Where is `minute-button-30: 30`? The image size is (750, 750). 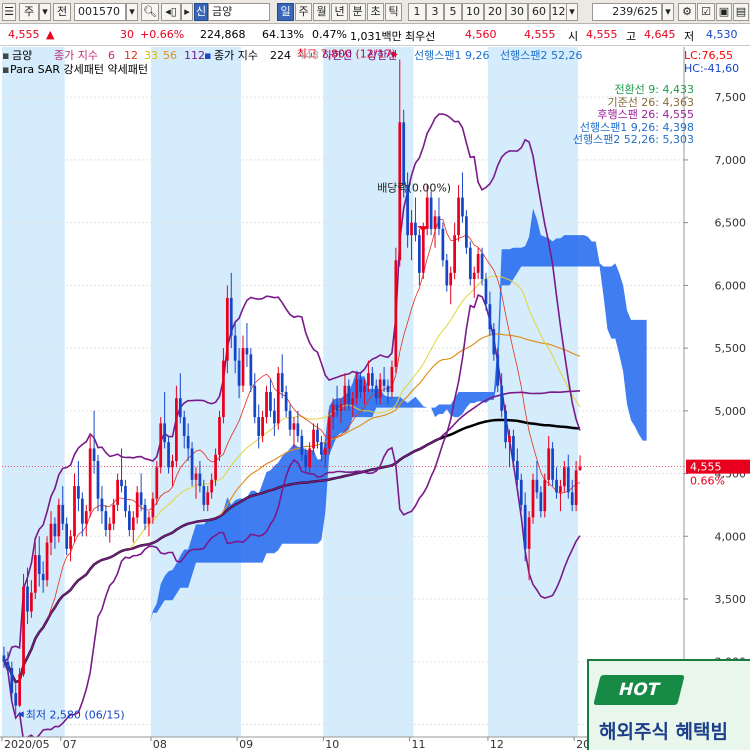 minute-button-30: 30 is located at coordinates (517, 12).